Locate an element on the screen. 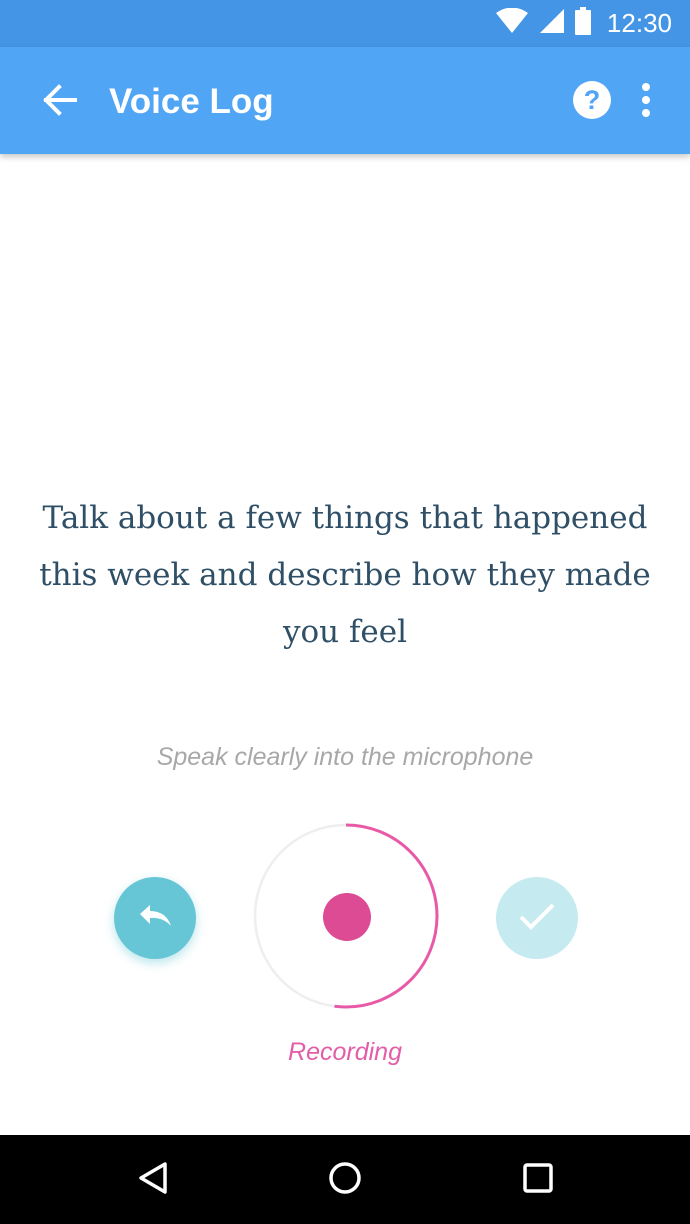  signal-icon is located at coordinates (552, 23).